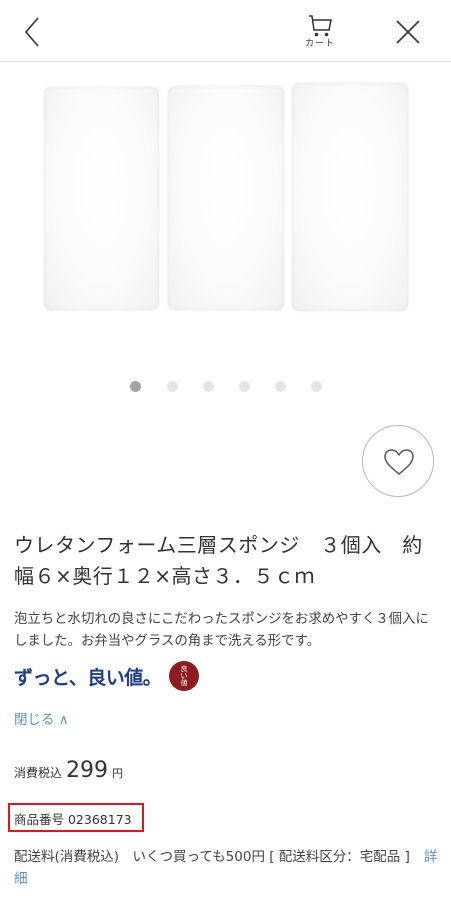 Image resolution: width=451 pixels, height=899 pixels. I want to click on shipping-info: 配送料(消費税込) いくつ買っても500円 [ 配送料区分：宅配品 ] 詳細, so click(228, 868).